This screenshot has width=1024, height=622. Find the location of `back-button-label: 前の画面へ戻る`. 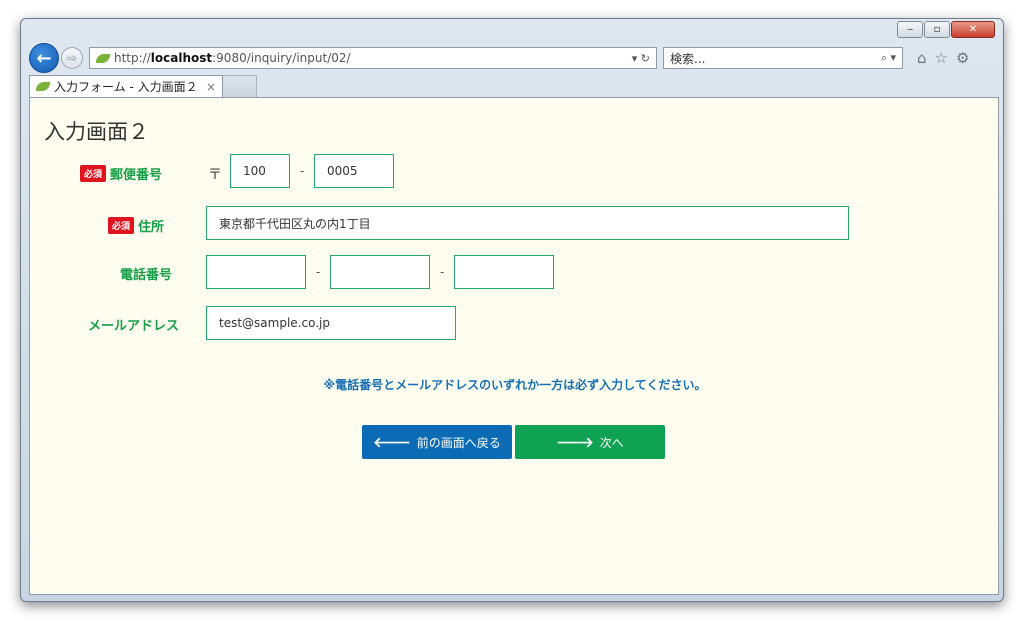

back-button-label: 前の画面へ戻る is located at coordinates (458, 442).